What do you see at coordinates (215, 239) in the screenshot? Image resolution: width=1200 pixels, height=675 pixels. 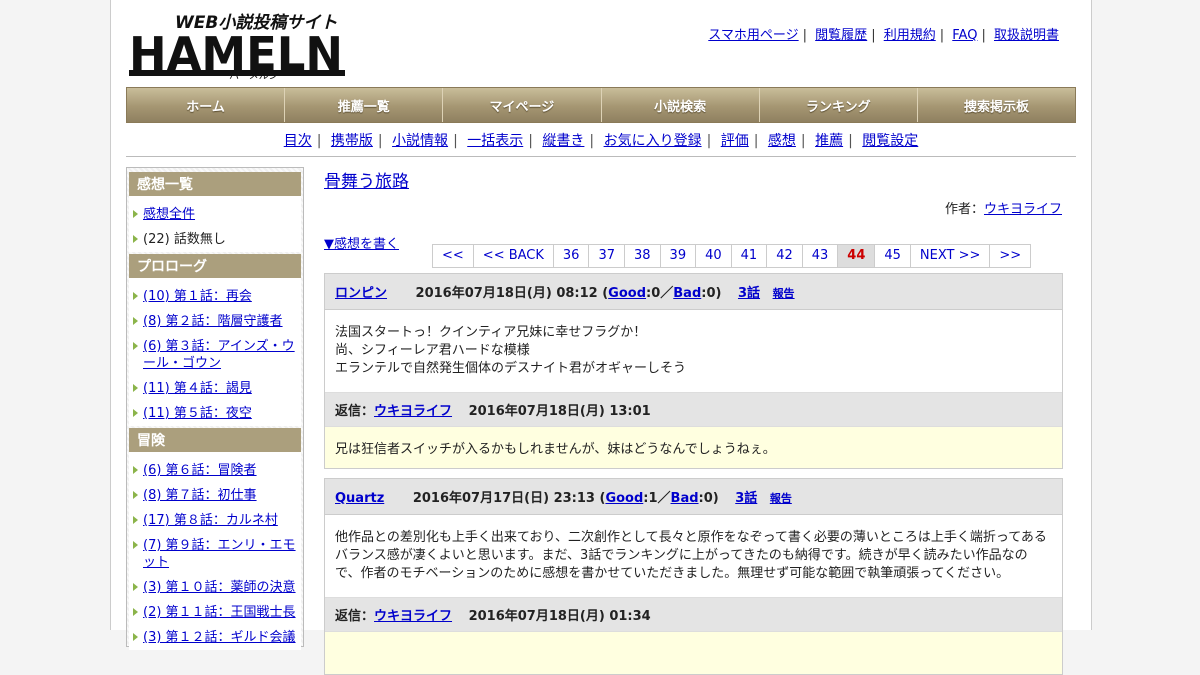 I see `sidebar-item: (22) 話数無し` at bounding box center [215, 239].